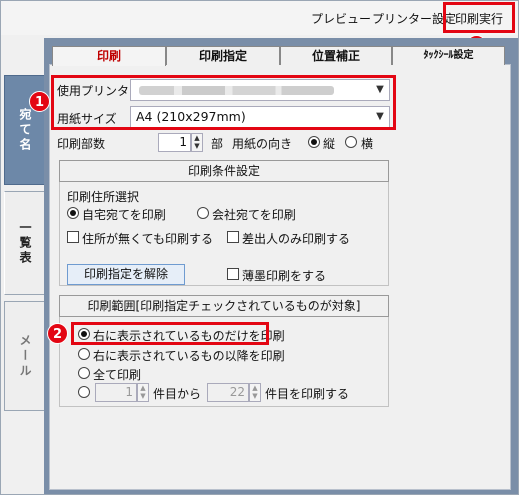 This screenshot has height=495, width=519. I want to click on highlight-print-execute, so click(479, 17).